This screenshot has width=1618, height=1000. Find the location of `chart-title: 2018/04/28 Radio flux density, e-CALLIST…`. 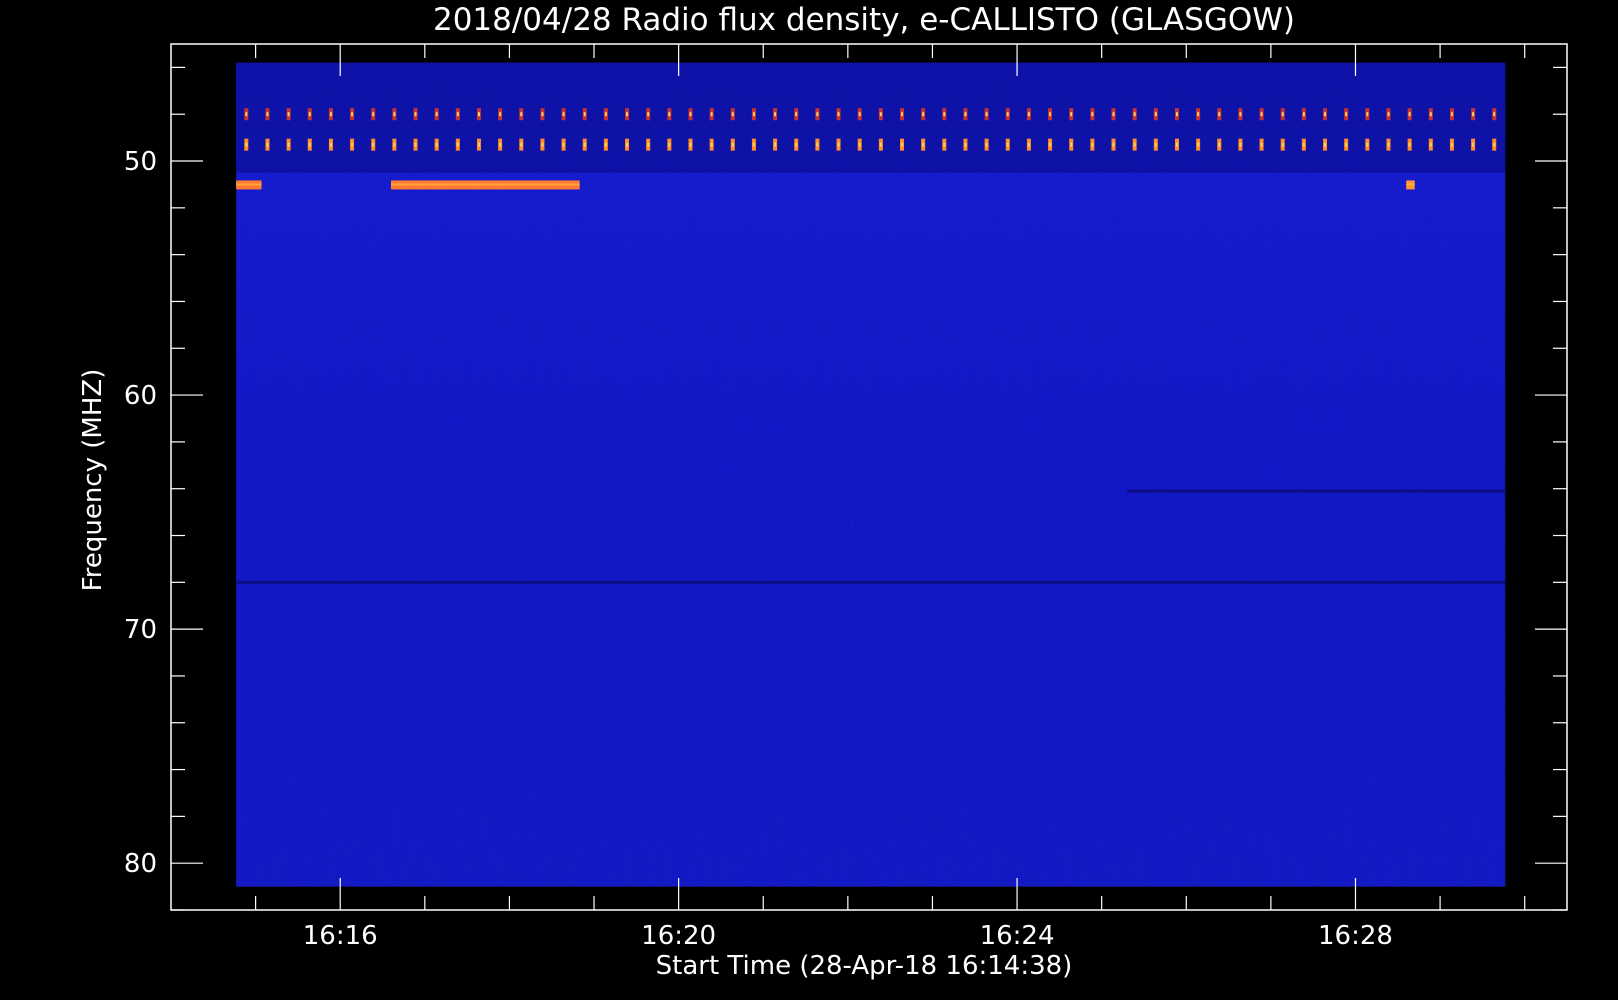

chart-title: 2018/04/28 Radio flux density, e-CALLIST… is located at coordinates (864, 20).